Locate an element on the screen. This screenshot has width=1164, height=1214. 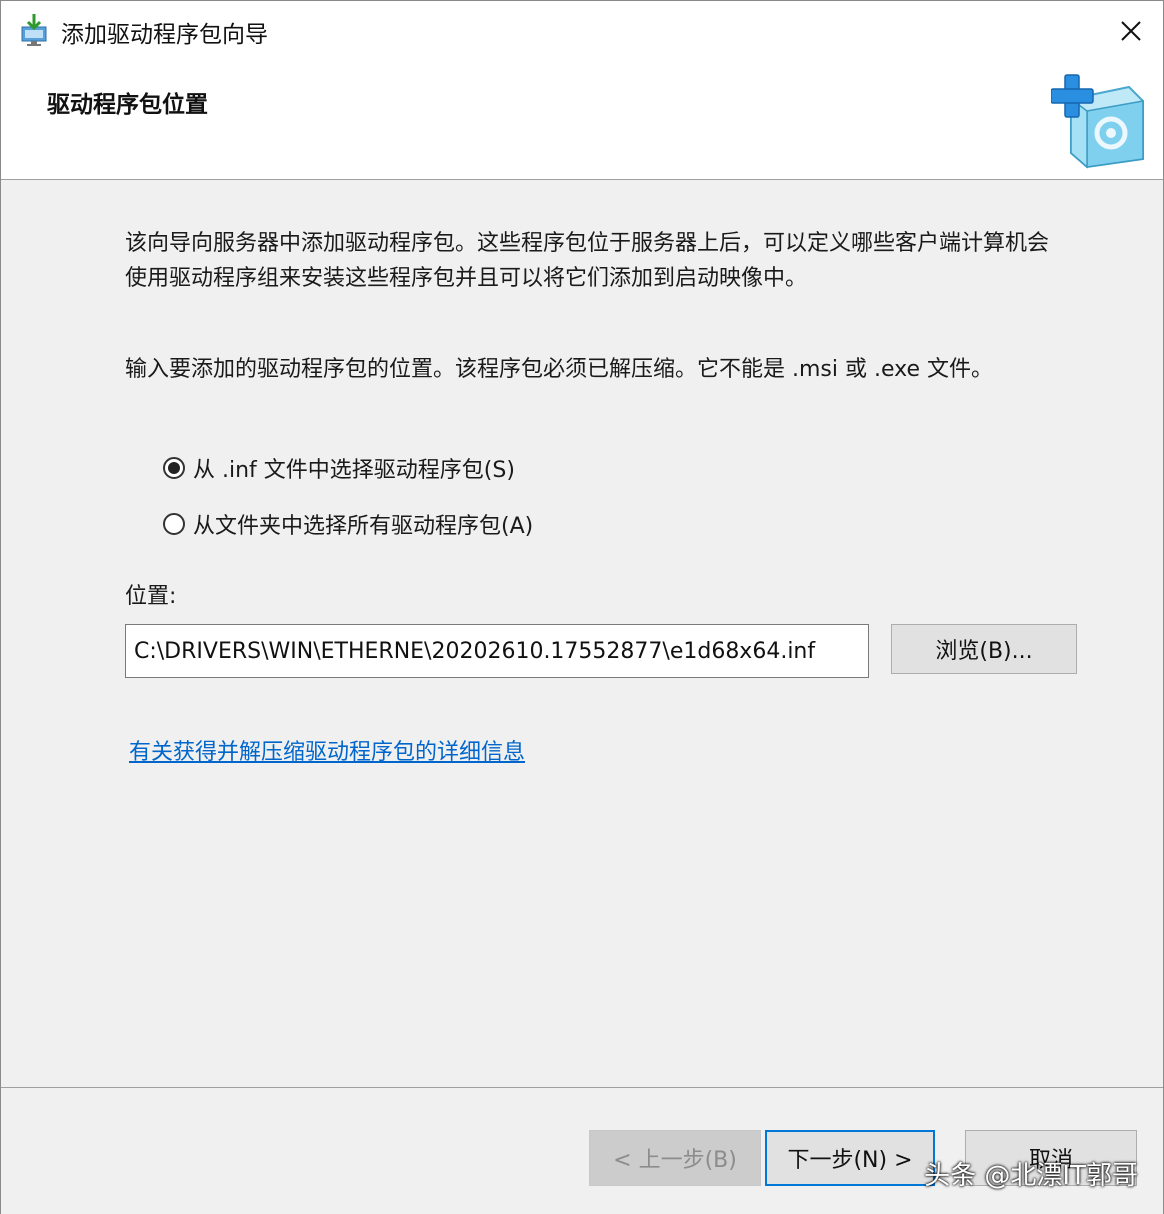
close-icon is located at coordinates (1131, 31).